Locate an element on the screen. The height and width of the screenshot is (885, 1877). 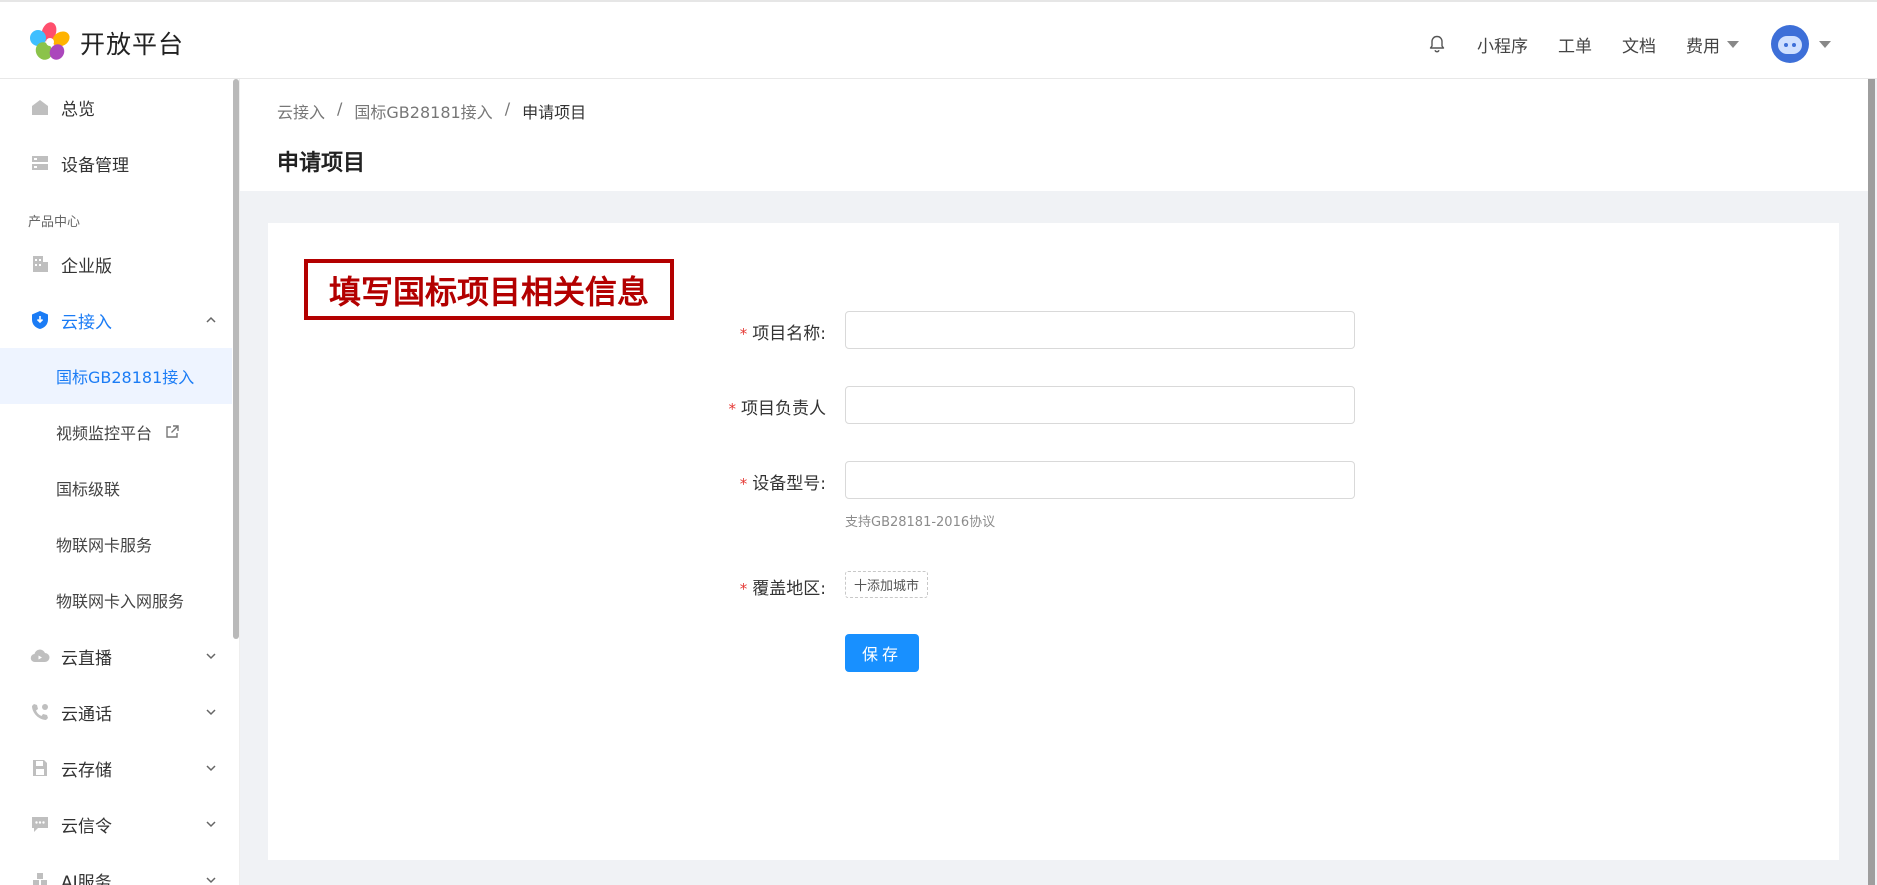
sidebar-item-label: AI服务 is located at coordinates (86, 878).